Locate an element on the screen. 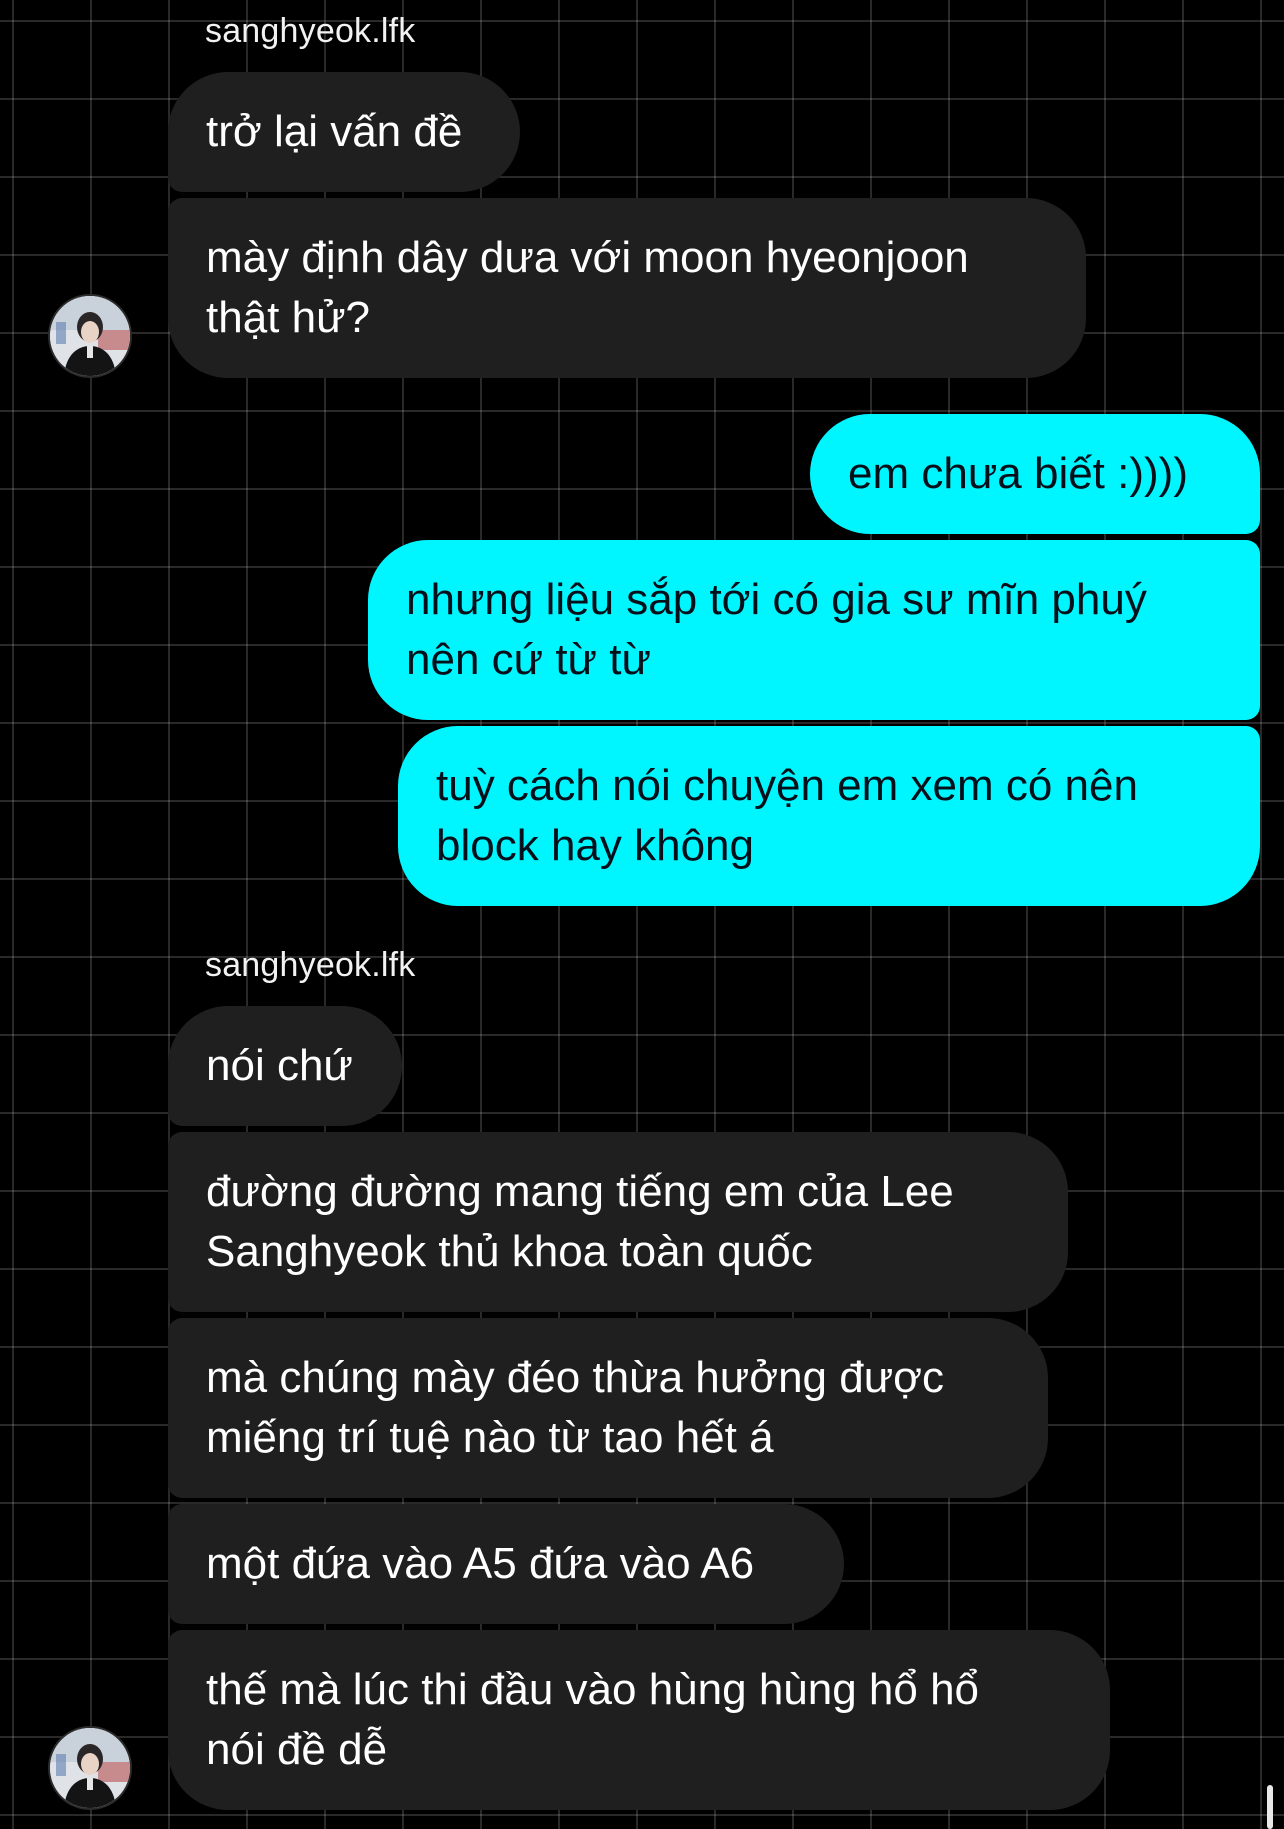  message-text: nói chứ is located at coordinates (279, 1065).